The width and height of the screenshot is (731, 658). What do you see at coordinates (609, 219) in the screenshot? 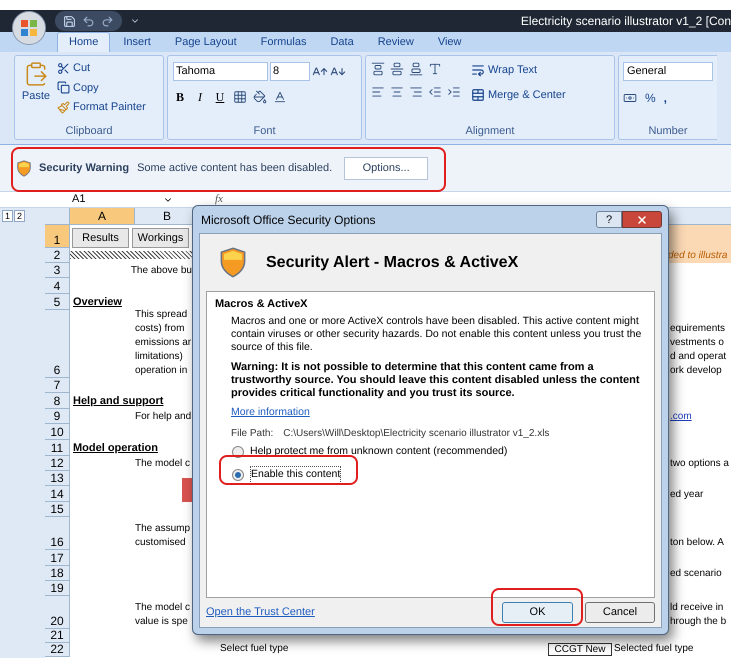
I see `help-button: ?` at bounding box center [609, 219].